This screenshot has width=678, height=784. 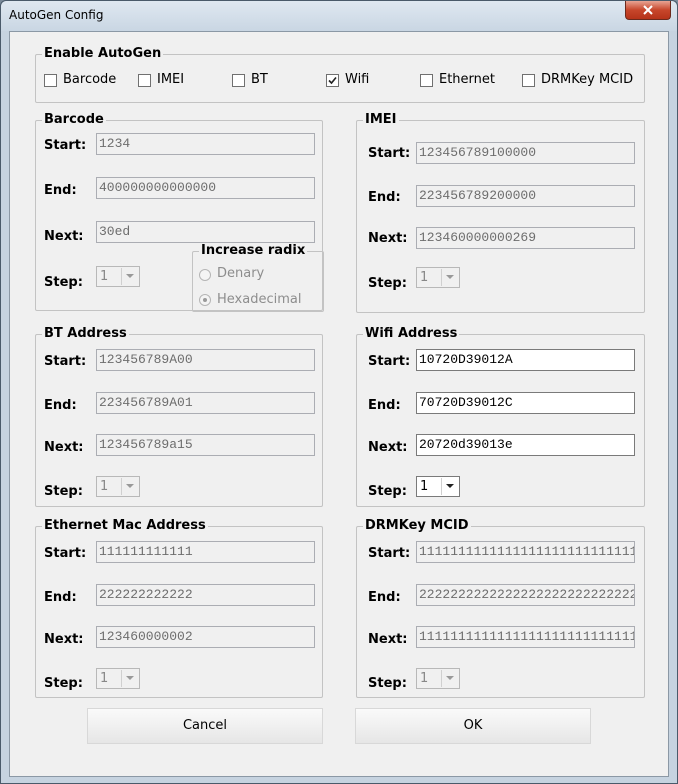 I want to click on bt-step-select: 1, so click(x=118, y=486).